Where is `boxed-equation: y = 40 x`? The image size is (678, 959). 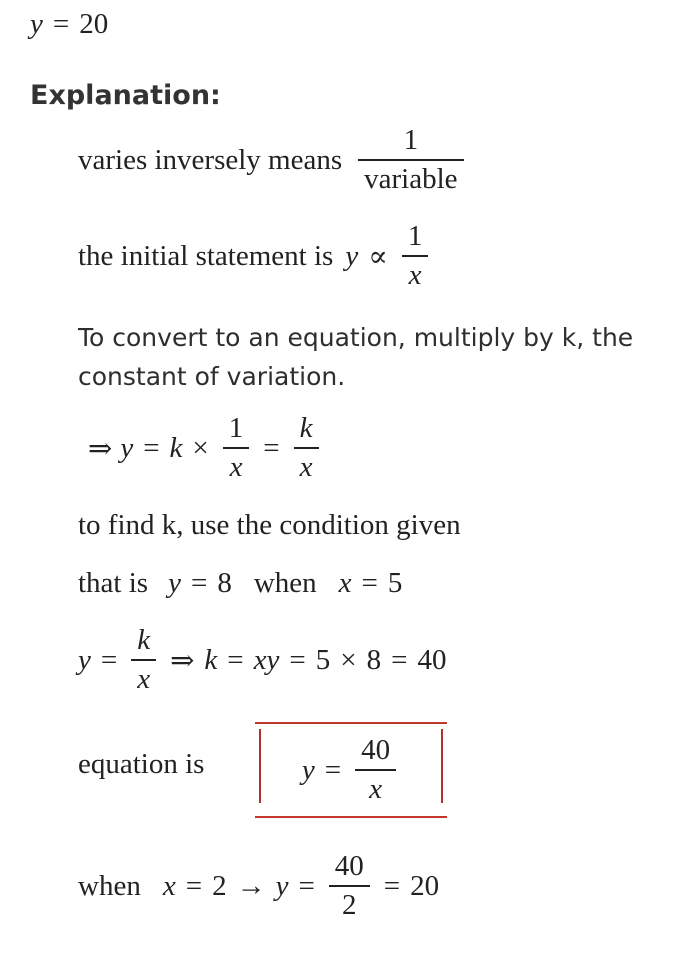
boxed-equation: y = 40 x is located at coordinates (351, 770).